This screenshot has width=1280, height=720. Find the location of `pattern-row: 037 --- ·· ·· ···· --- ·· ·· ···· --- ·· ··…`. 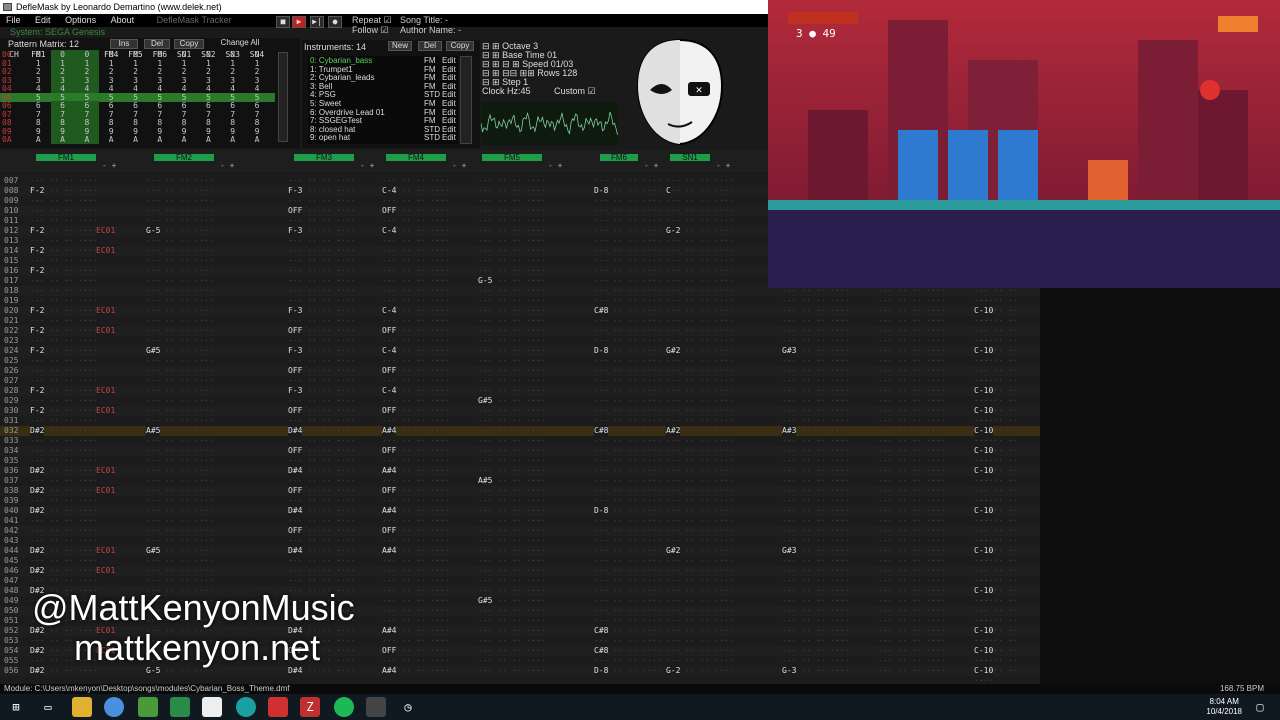

pattern-row: 037 --- ·· ·· ···· --- ·· ·· ···· --- ·· ··… is located at coordinates (520, 485).